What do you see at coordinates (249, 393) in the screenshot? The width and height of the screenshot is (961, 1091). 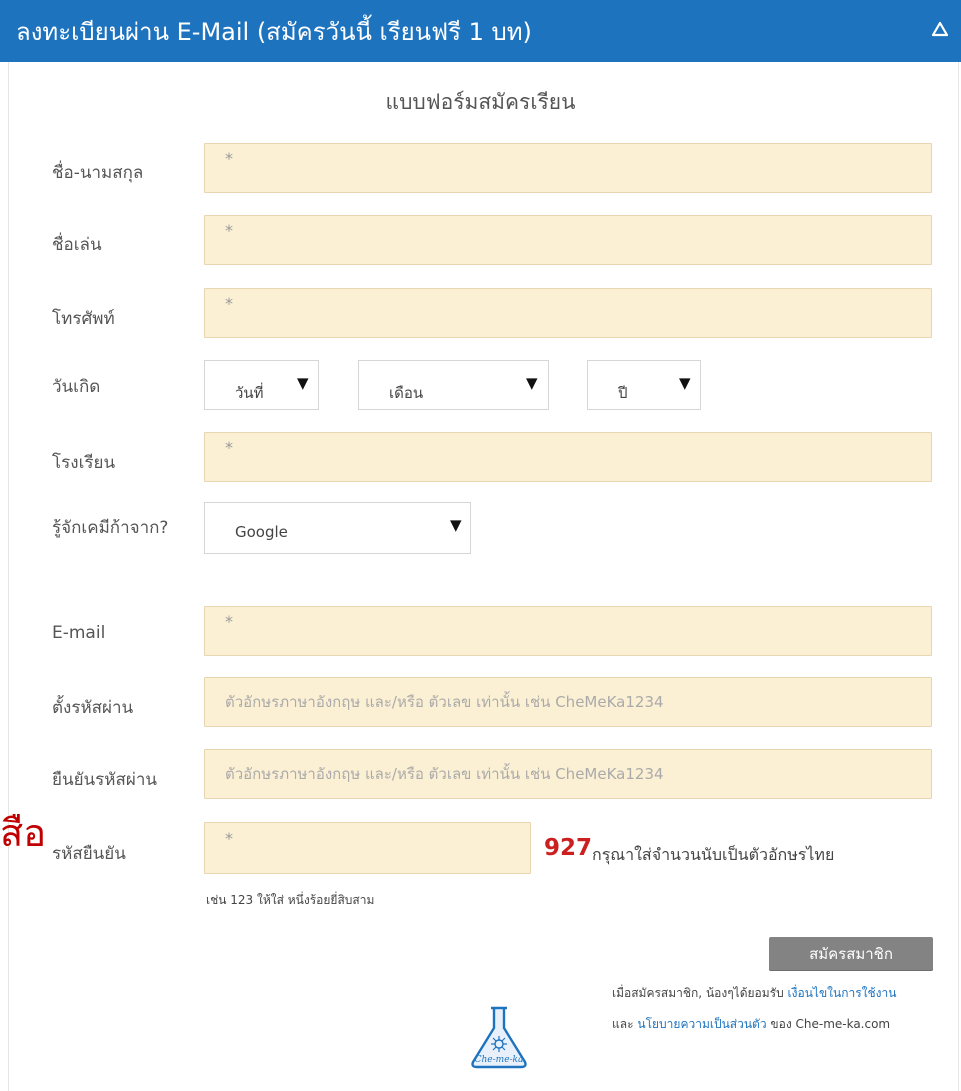 I see `birthday-day-value: วันที่` at bounding box center [249, 393].